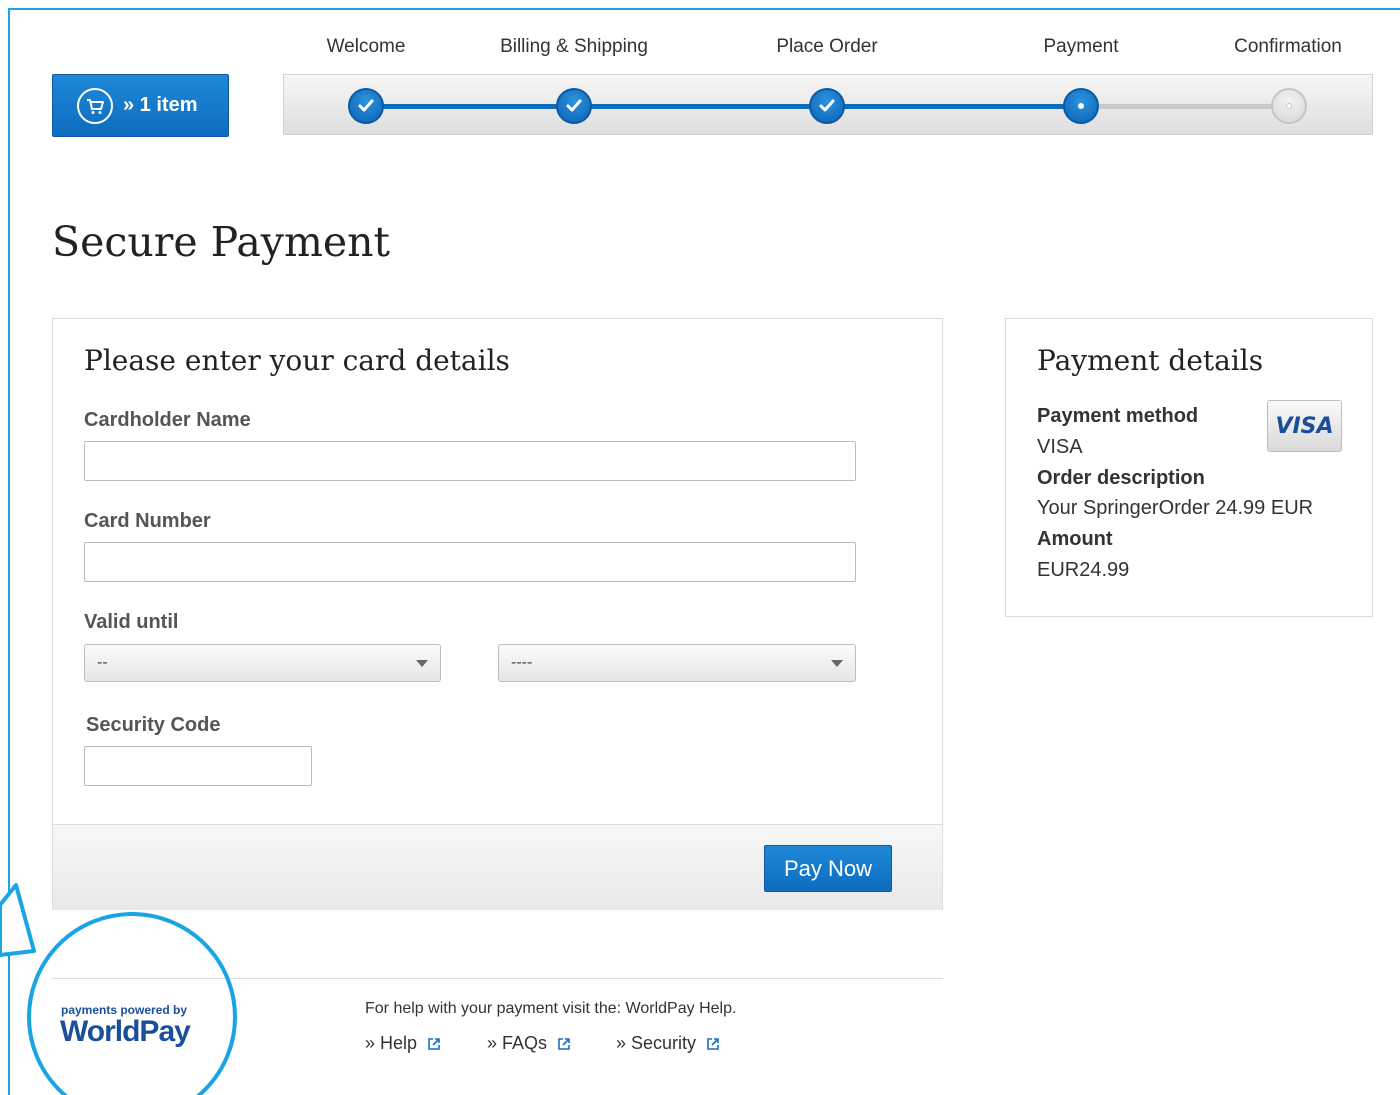 This screenshot has height=1095, width=1400. Describe the element at coordinates (470, 562) in the screenshot. I see `card-number-input` at that location.